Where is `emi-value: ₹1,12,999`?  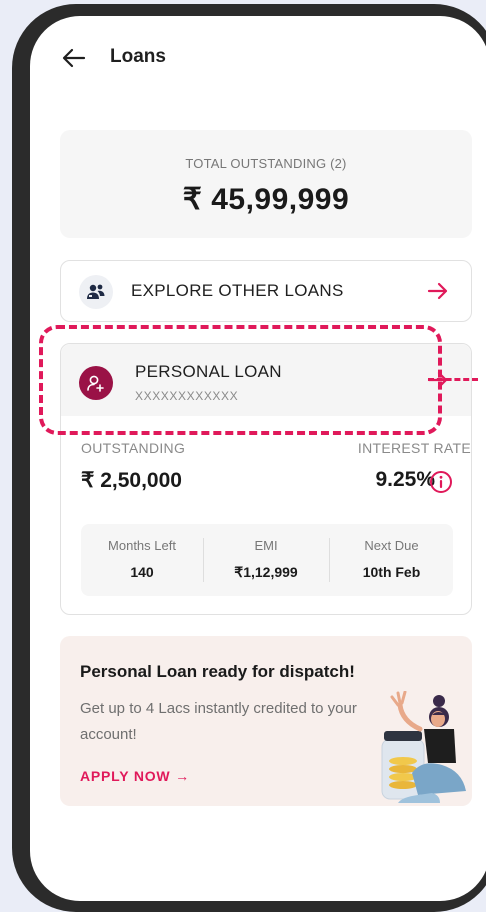 emi-value: ₹1,12,999 is located at coordinates (266, 572).